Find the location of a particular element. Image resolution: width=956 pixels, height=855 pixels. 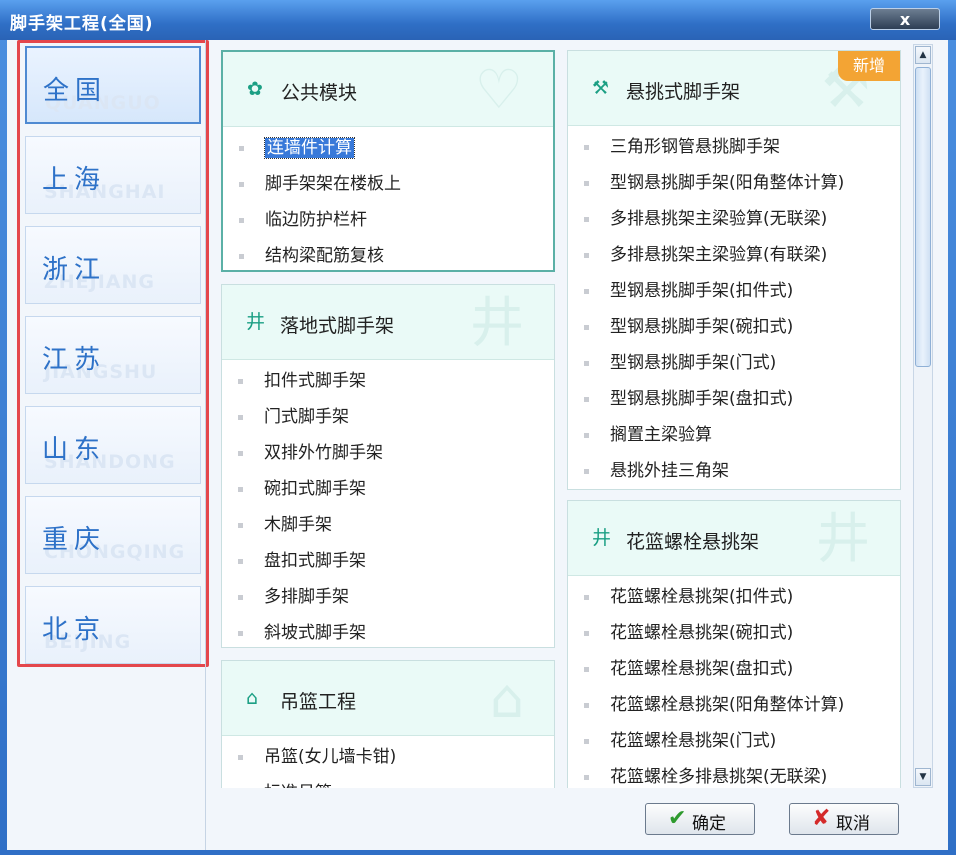

region-item: CHONGQING 重庆 is located at coordinates (113, 535).